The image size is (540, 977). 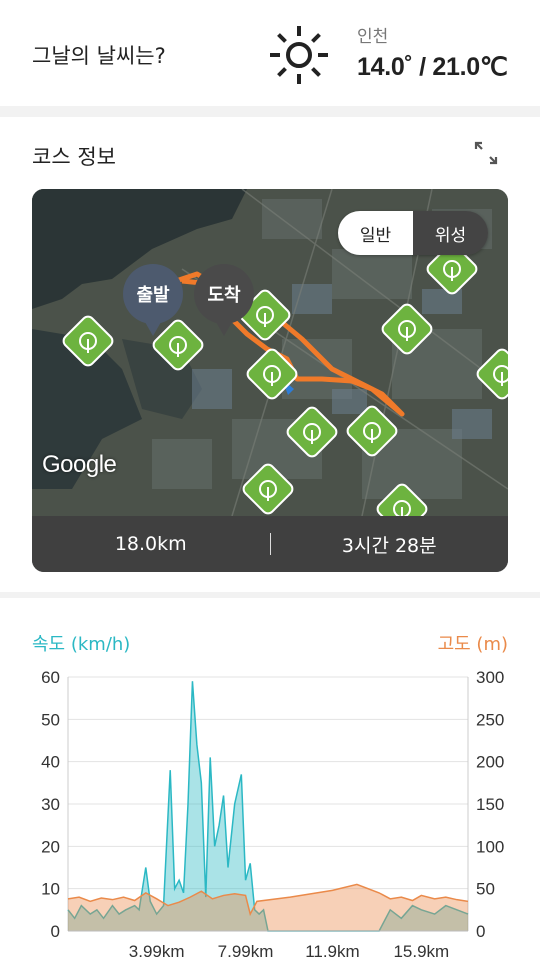 What do you see at coordinates (246, 951) in the screenshot?
I see `x-tick-label: 7.99km` at bounding box center [246, 951].